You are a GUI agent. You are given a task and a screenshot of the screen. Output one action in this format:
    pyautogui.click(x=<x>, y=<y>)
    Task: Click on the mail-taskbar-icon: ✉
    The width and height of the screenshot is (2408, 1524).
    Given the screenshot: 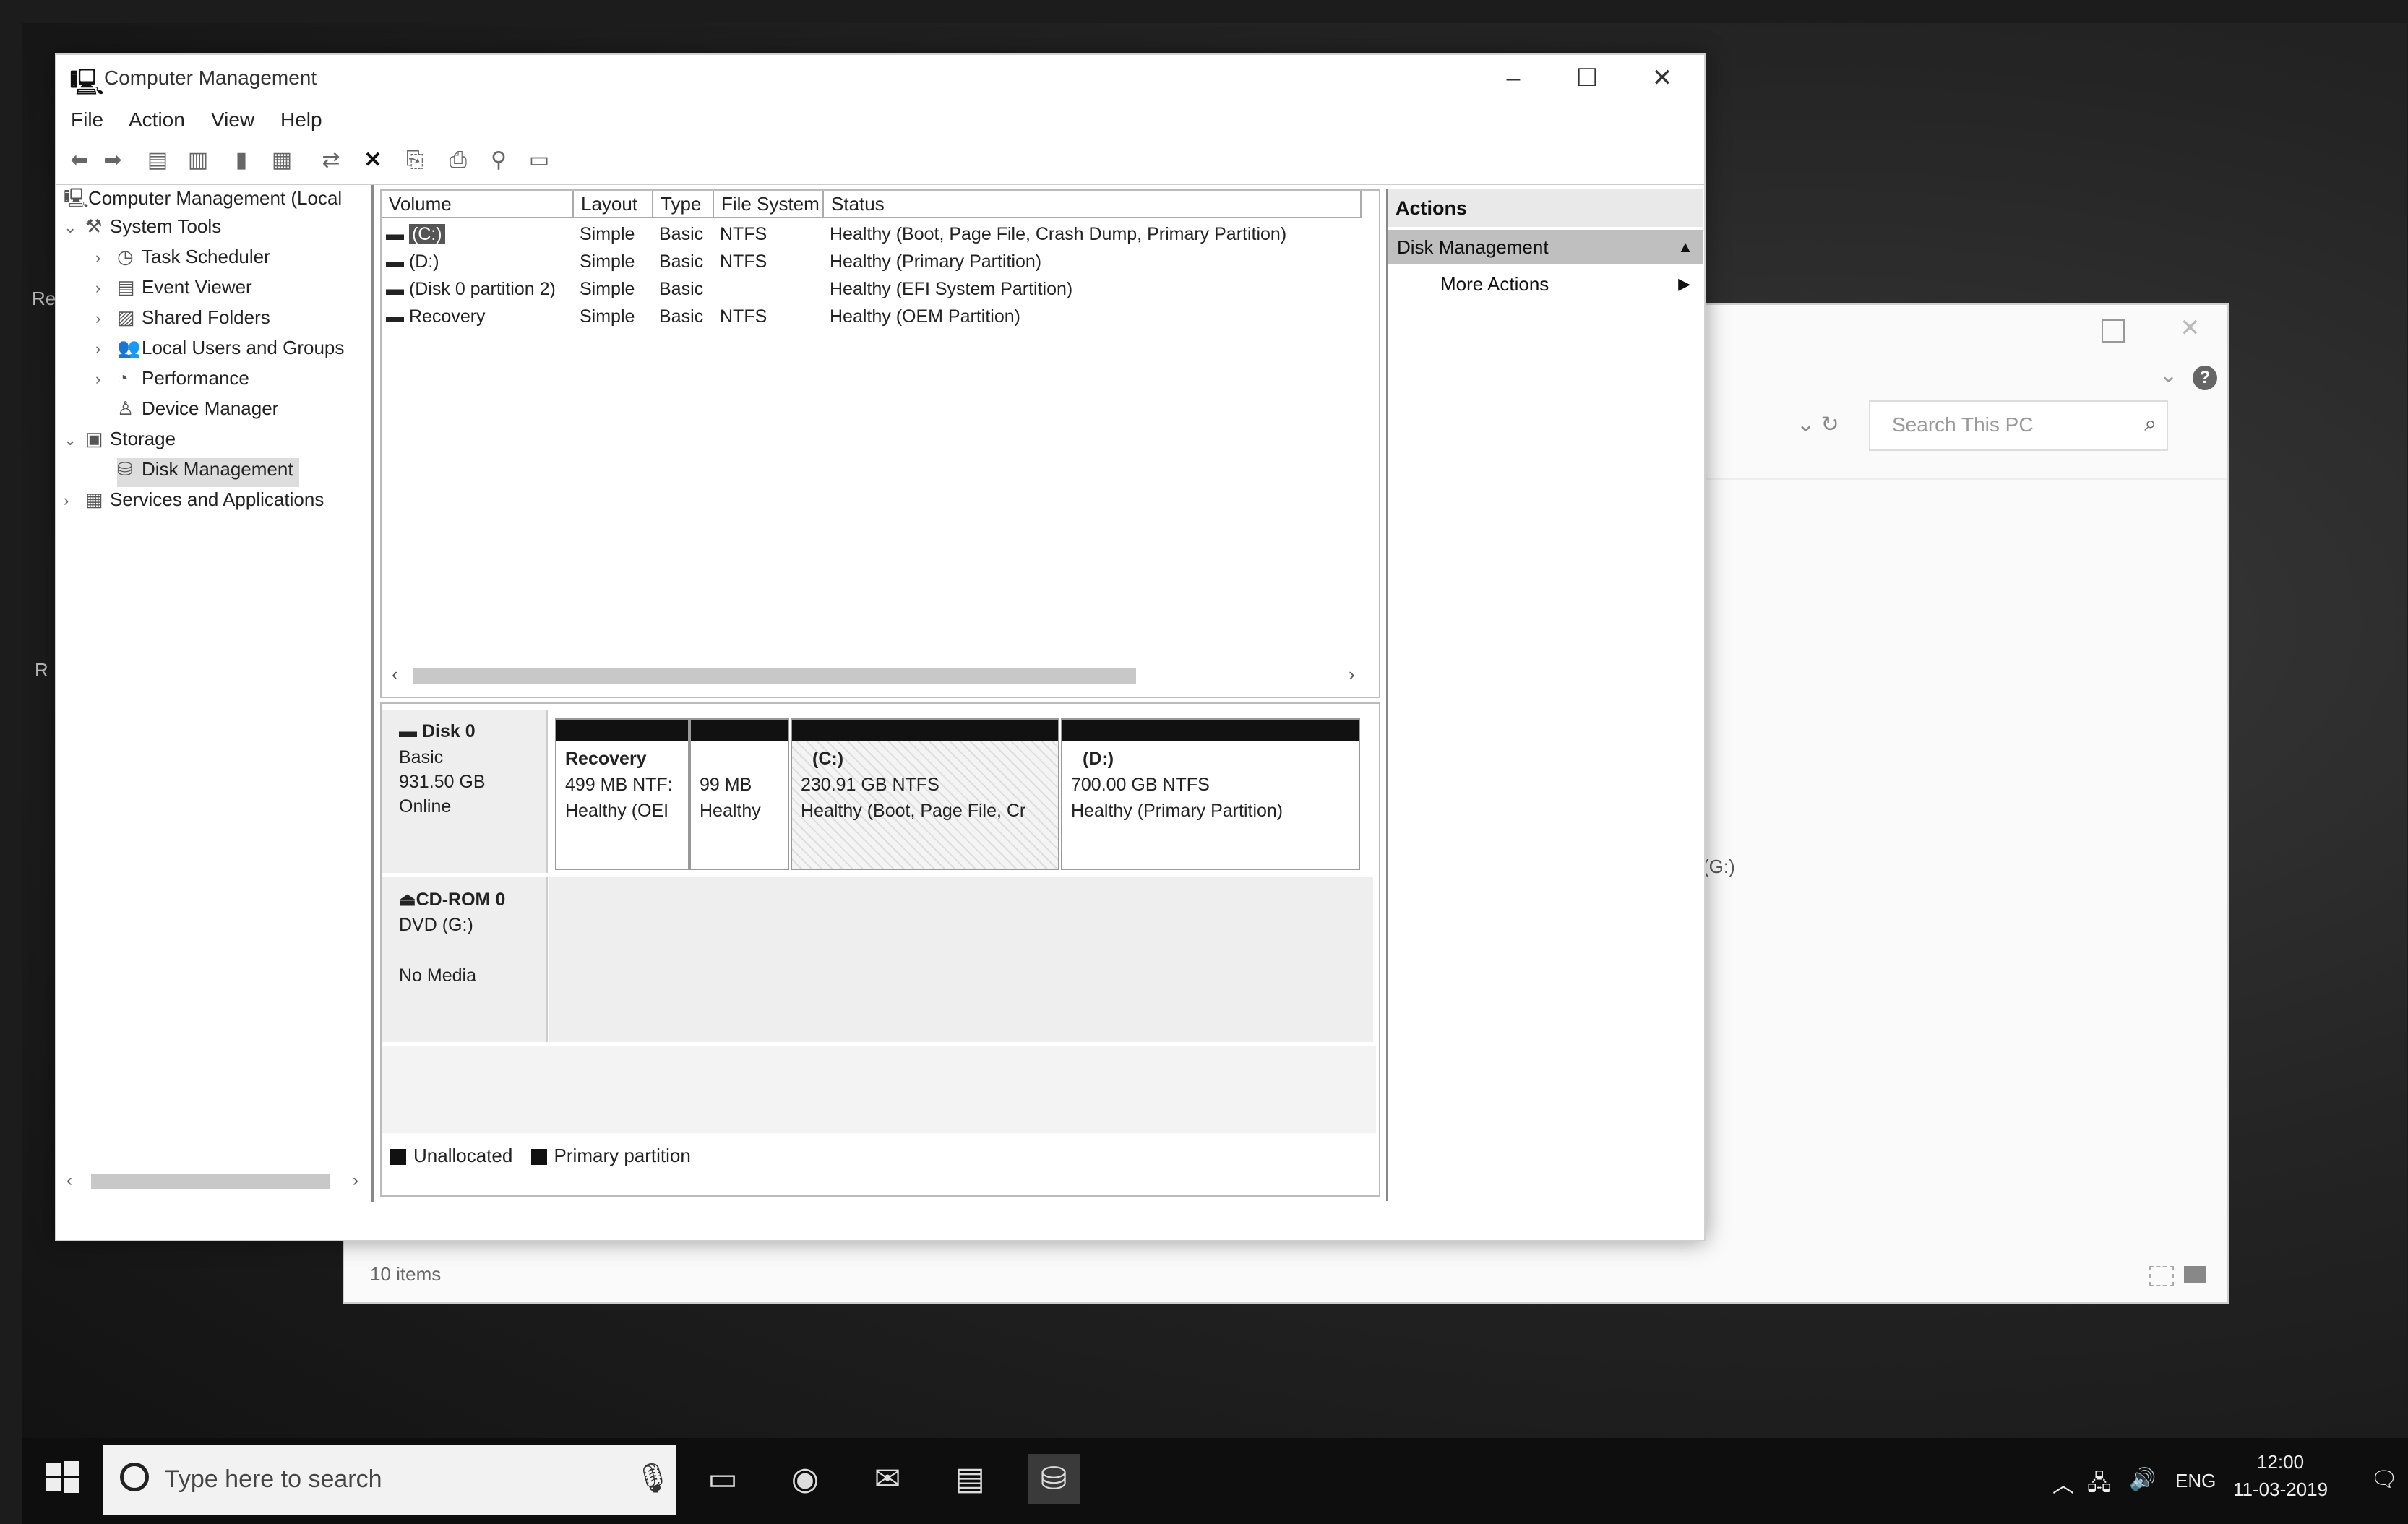 What is the action you would take?
    pyautogui.click(x=887, y=1479)
    